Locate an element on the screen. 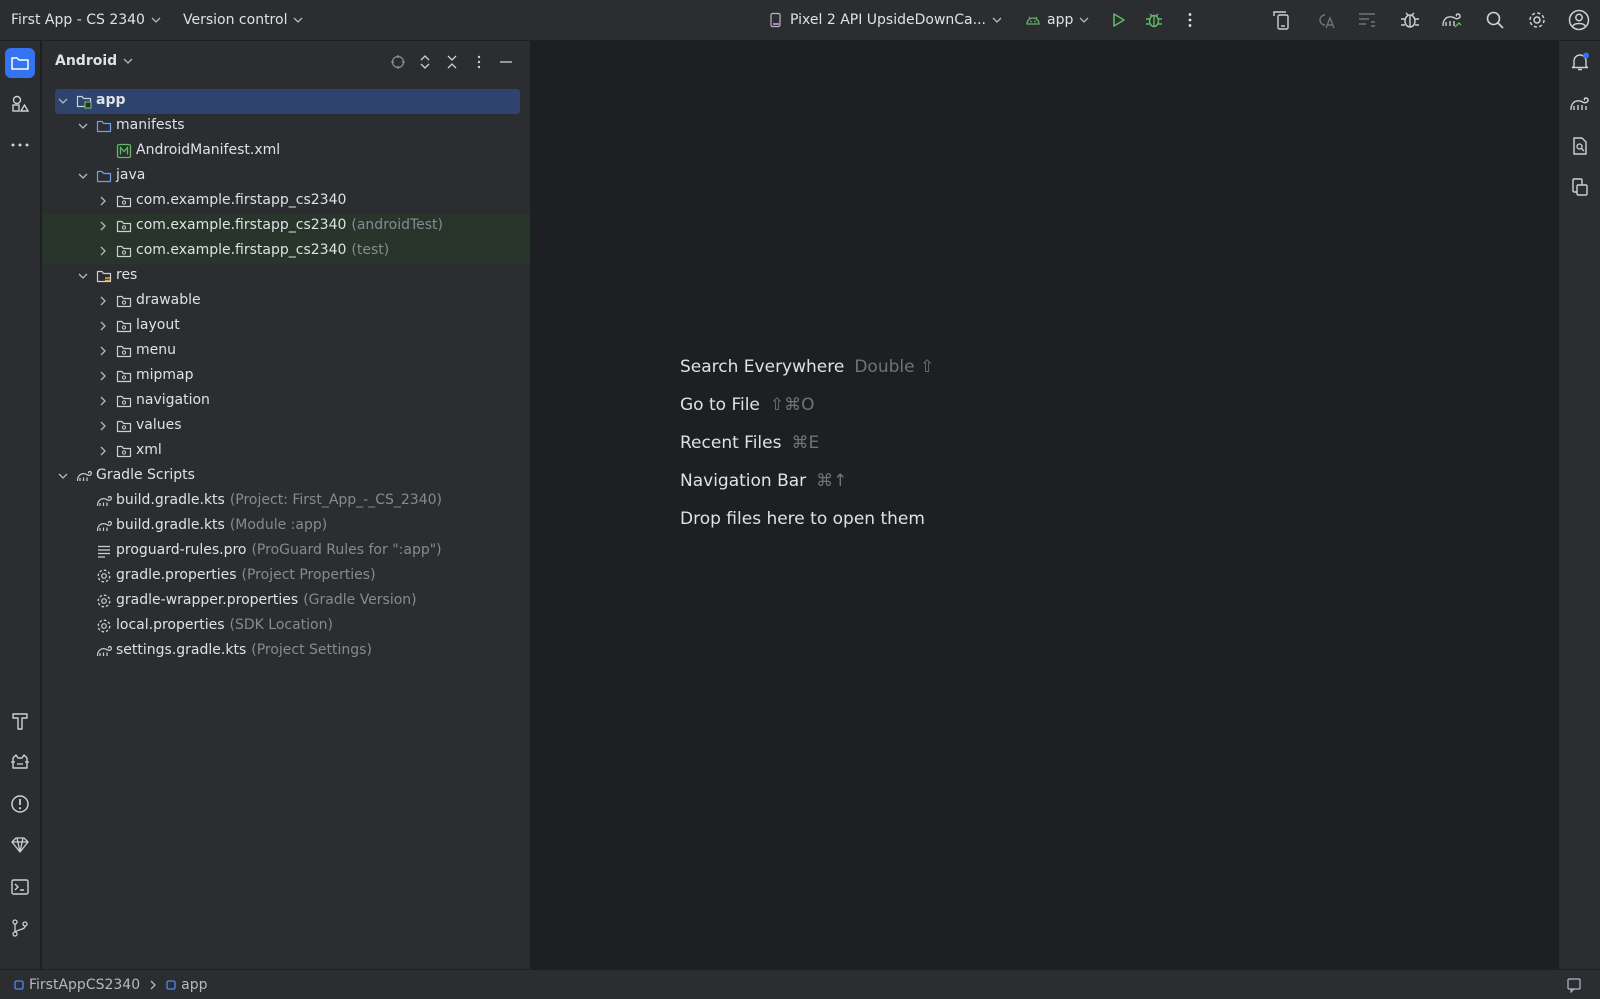  version-control-tool-button is located at coordinates (20, 928).